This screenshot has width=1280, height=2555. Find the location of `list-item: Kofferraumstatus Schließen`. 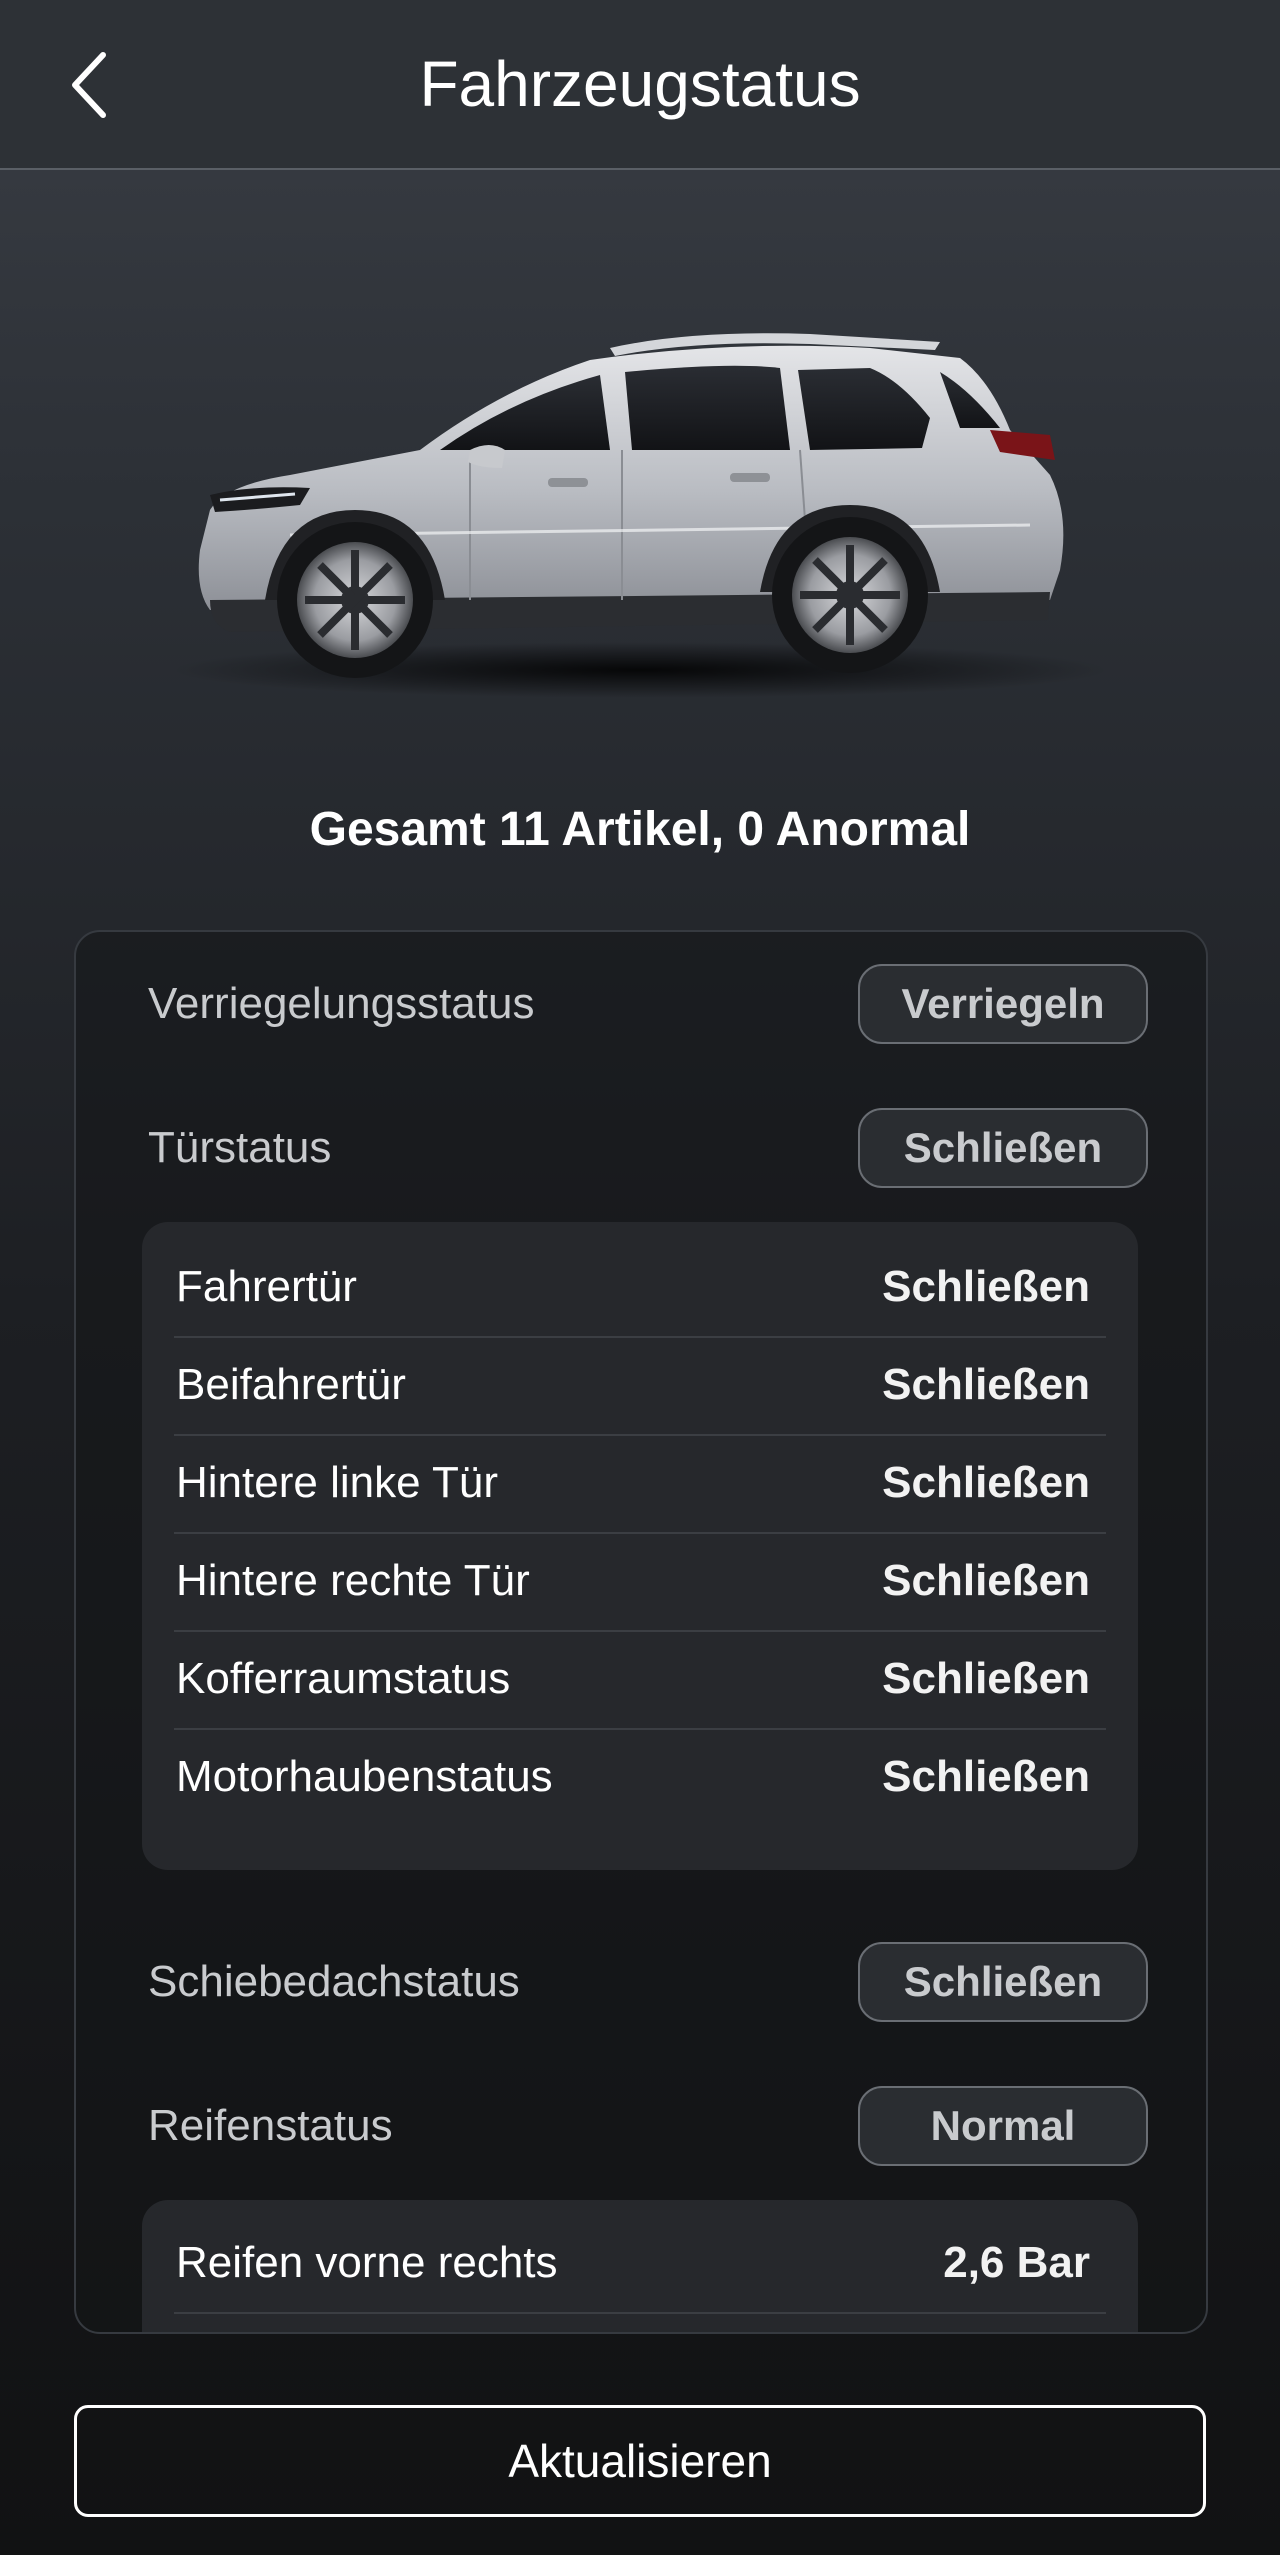

list-item: Kofferraumstatus Schließen is located at coordinates (640, 1680).